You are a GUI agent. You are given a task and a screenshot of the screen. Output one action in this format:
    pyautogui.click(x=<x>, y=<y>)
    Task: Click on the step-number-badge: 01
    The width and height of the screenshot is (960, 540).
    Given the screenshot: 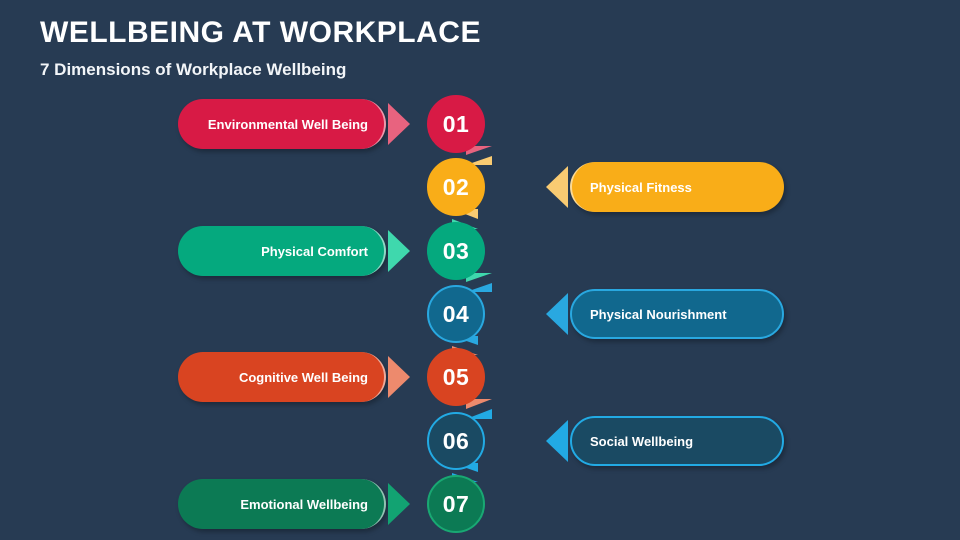 What is the action you would take?
    pyautogui.click(x=456, y=124)
    